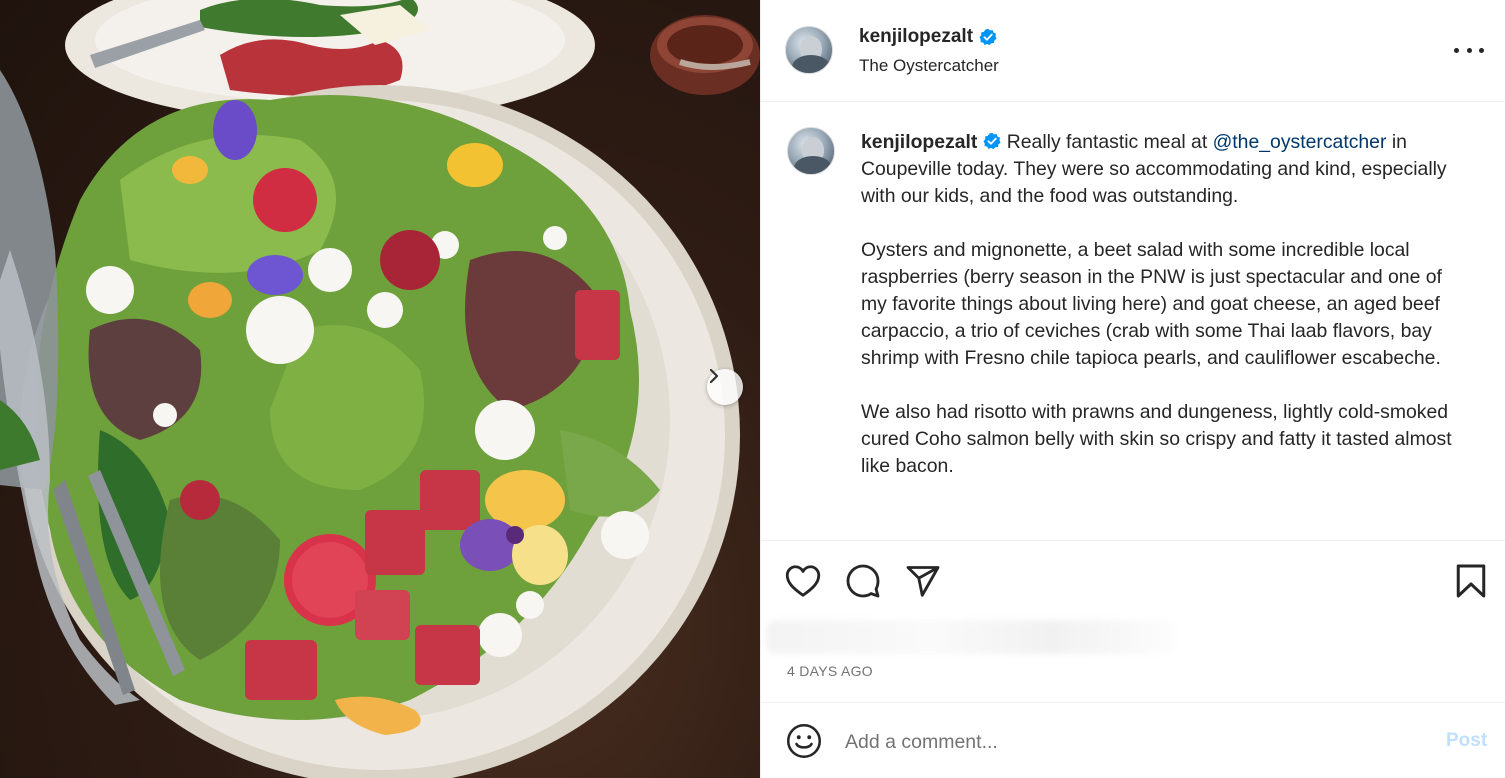  Describe the element at coordinates (1300, 142) in the screenshot. I see `mention-link: @the_oystercatcher` at that location.